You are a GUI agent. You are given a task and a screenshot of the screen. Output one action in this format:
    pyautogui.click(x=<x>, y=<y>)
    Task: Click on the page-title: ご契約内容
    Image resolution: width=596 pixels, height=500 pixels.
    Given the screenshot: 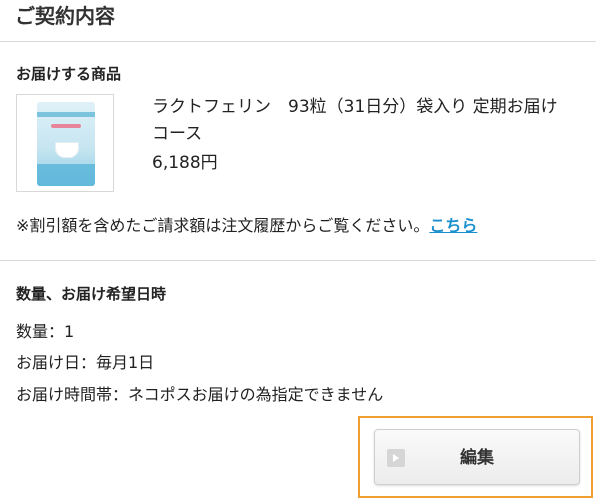 What is the action you would take?
    pyautogui.click(x=65, y=16)
    